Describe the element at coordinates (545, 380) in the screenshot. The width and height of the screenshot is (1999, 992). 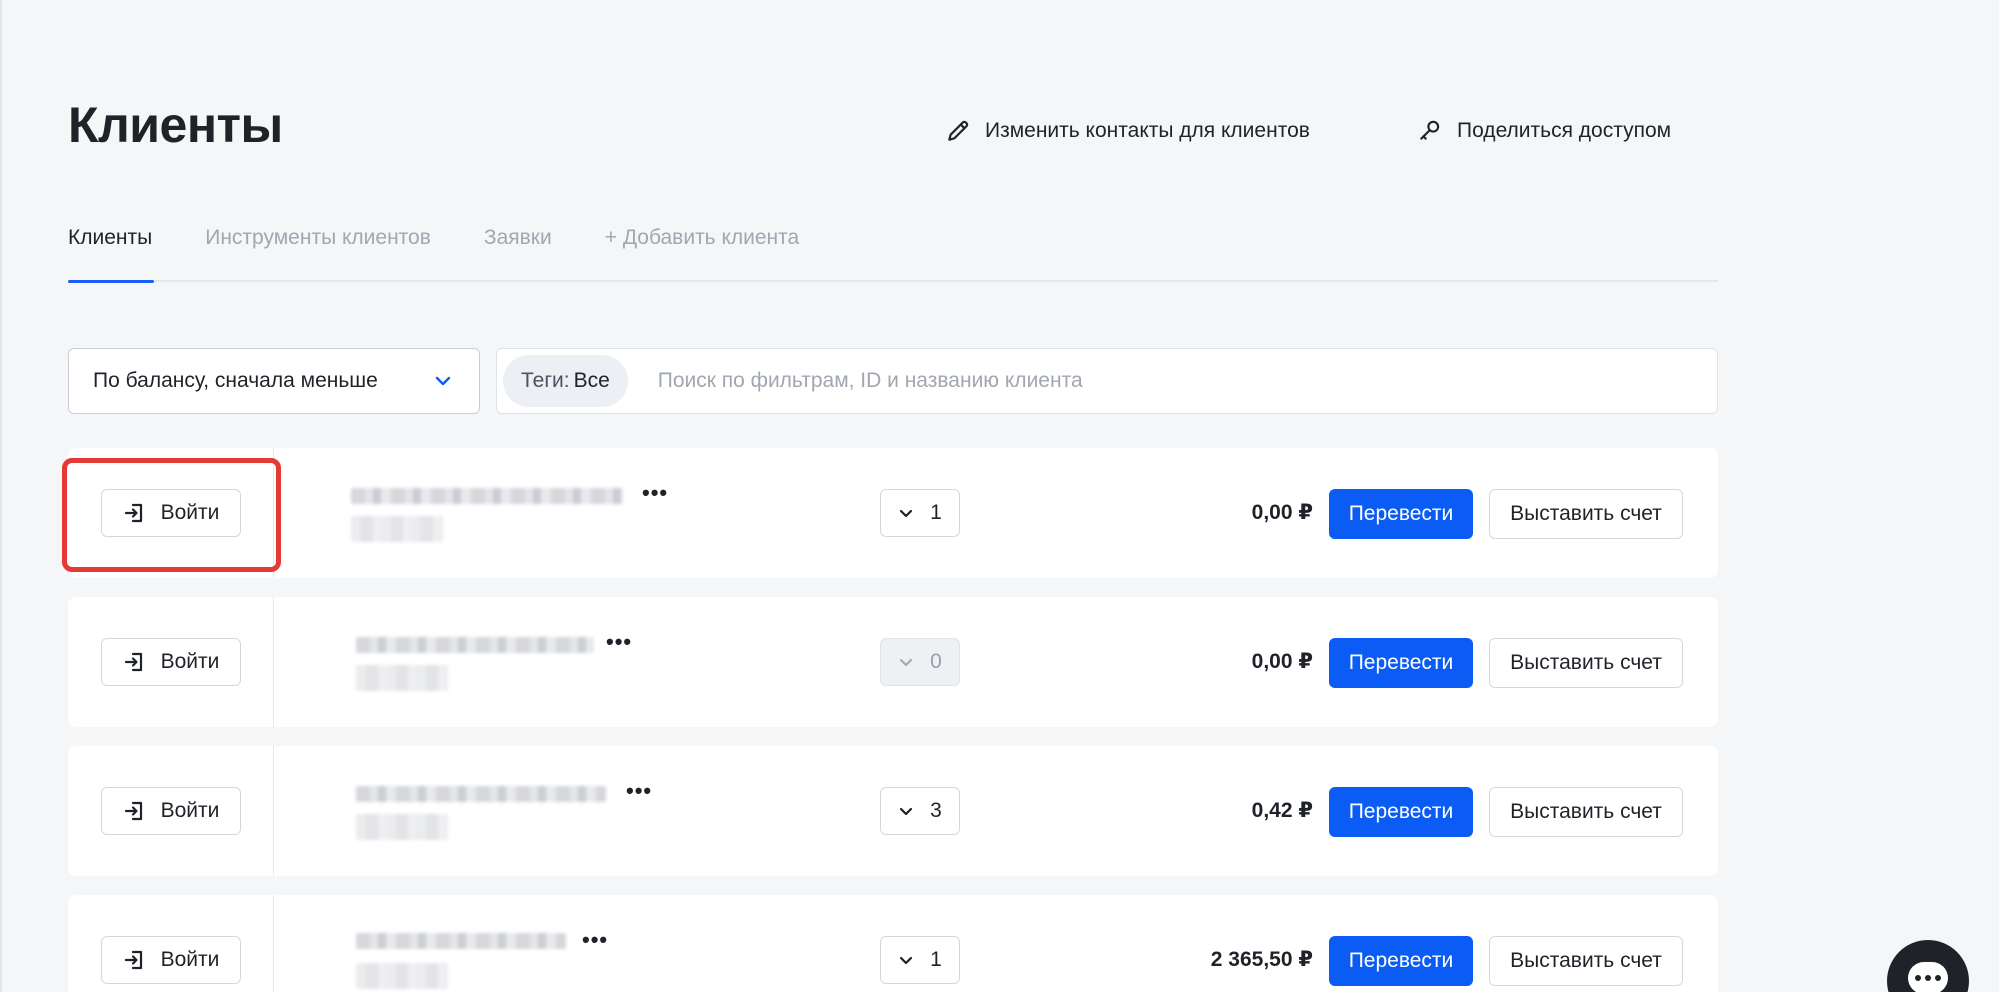
I see `tags-filter-label: Теги:` at that location.